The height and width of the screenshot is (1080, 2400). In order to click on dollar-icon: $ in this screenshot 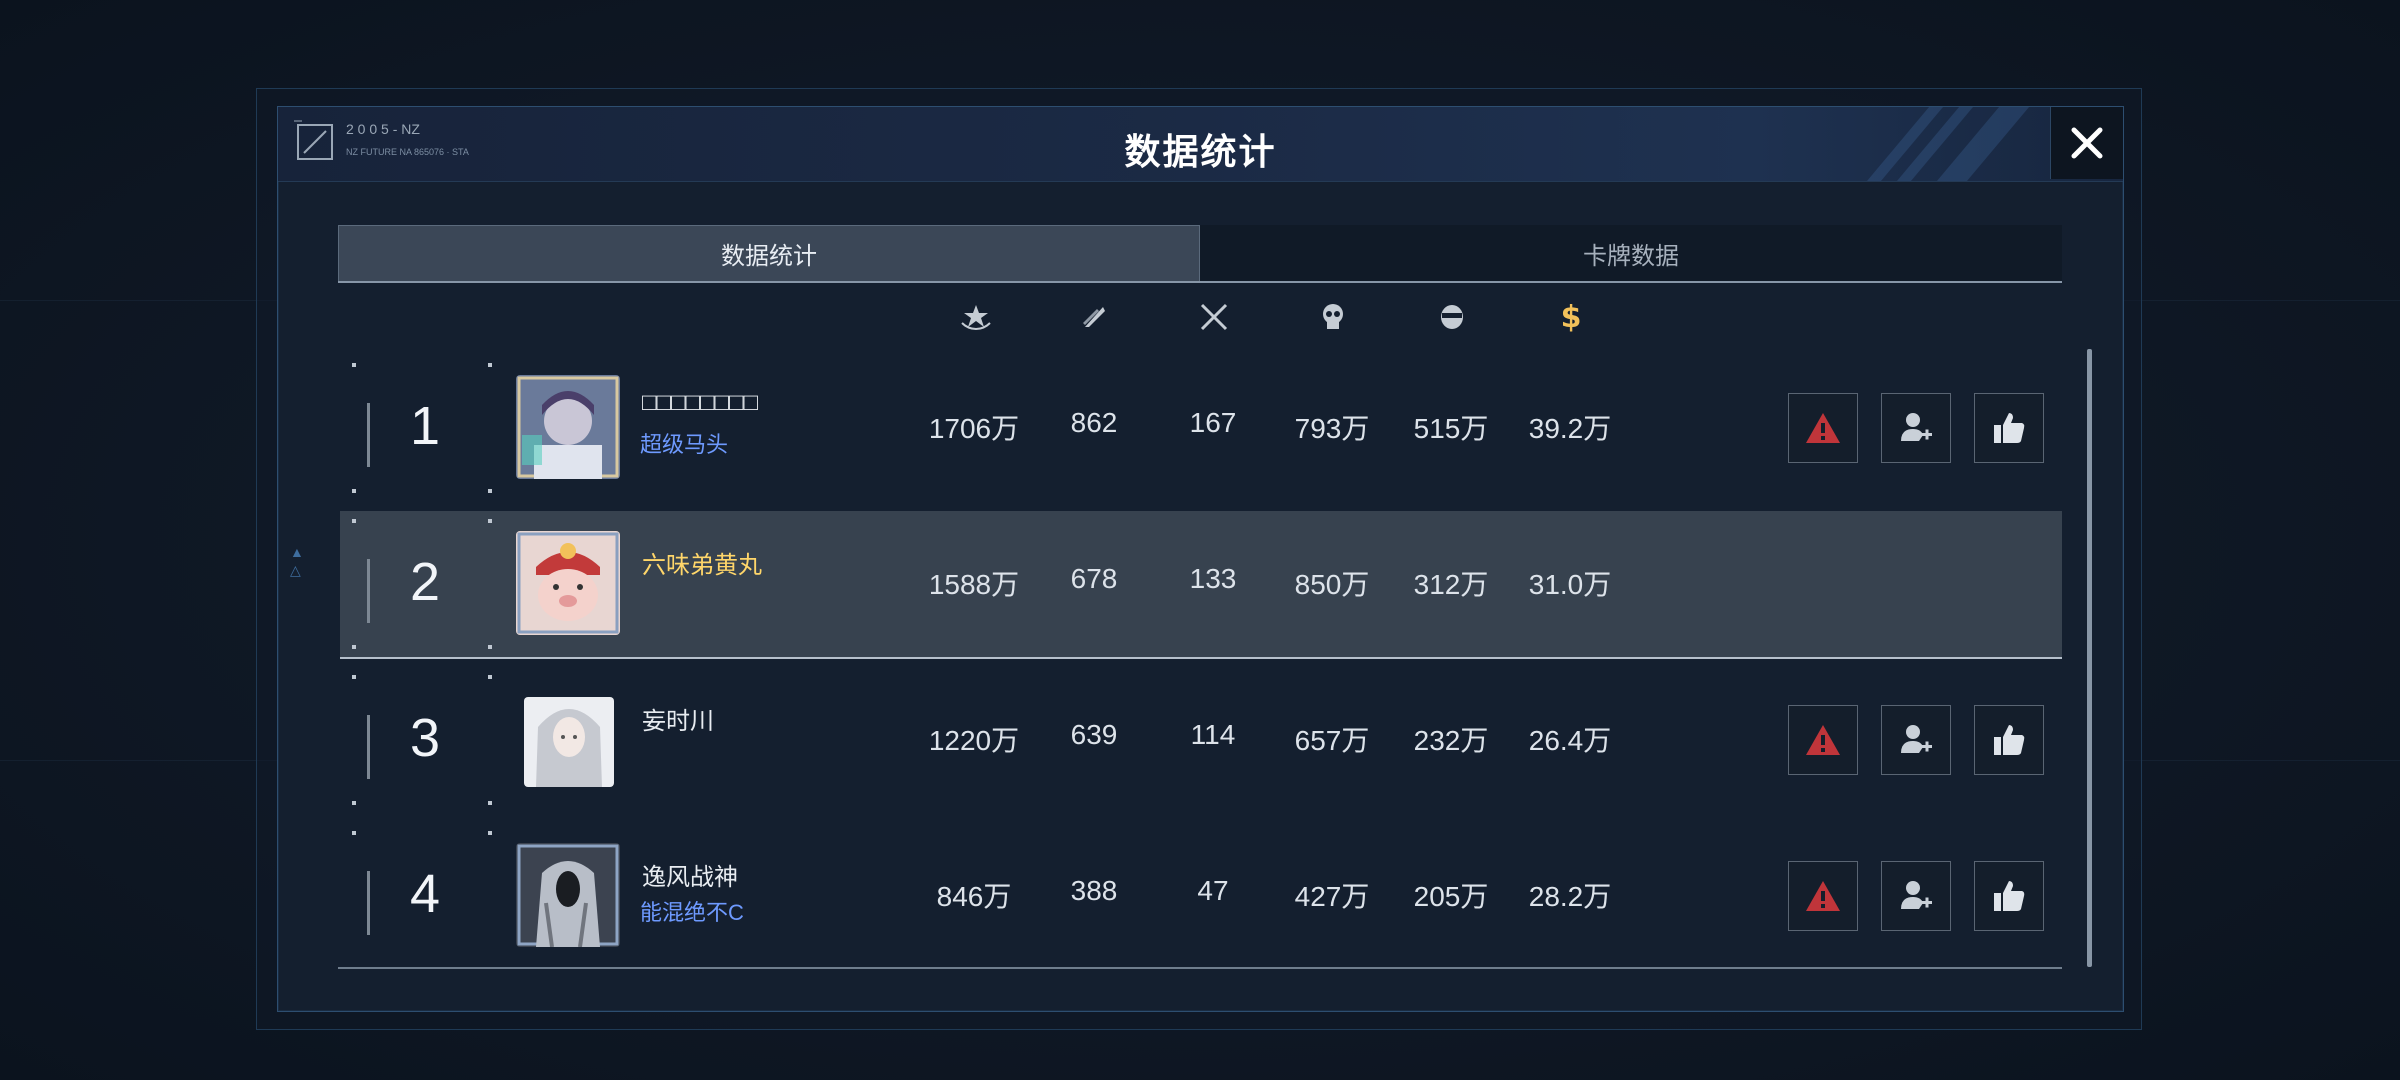, I will do `click(1571, 317)`.